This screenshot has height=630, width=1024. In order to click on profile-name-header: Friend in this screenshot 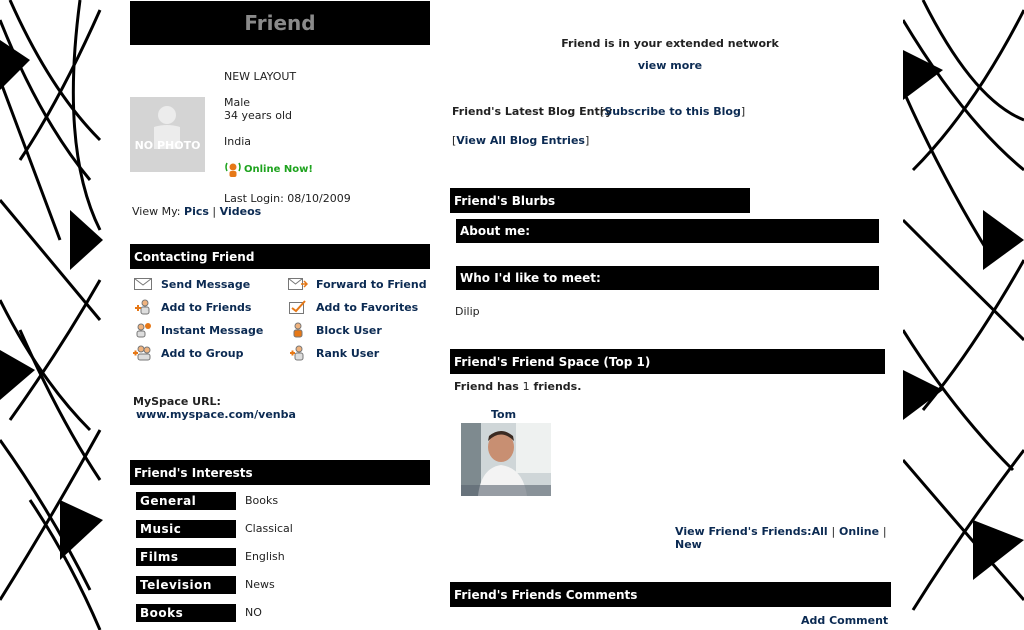, I will do `click(280, 23)`.